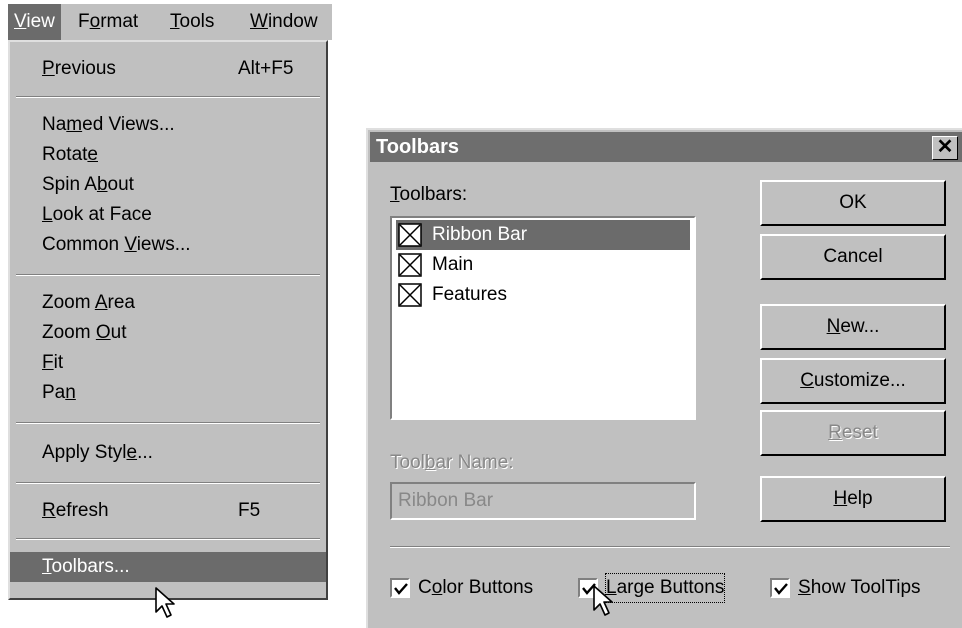 The image size is (962, 628). I want to click on menu-item-previous: Previous Alt+F5, so click(170, 69).